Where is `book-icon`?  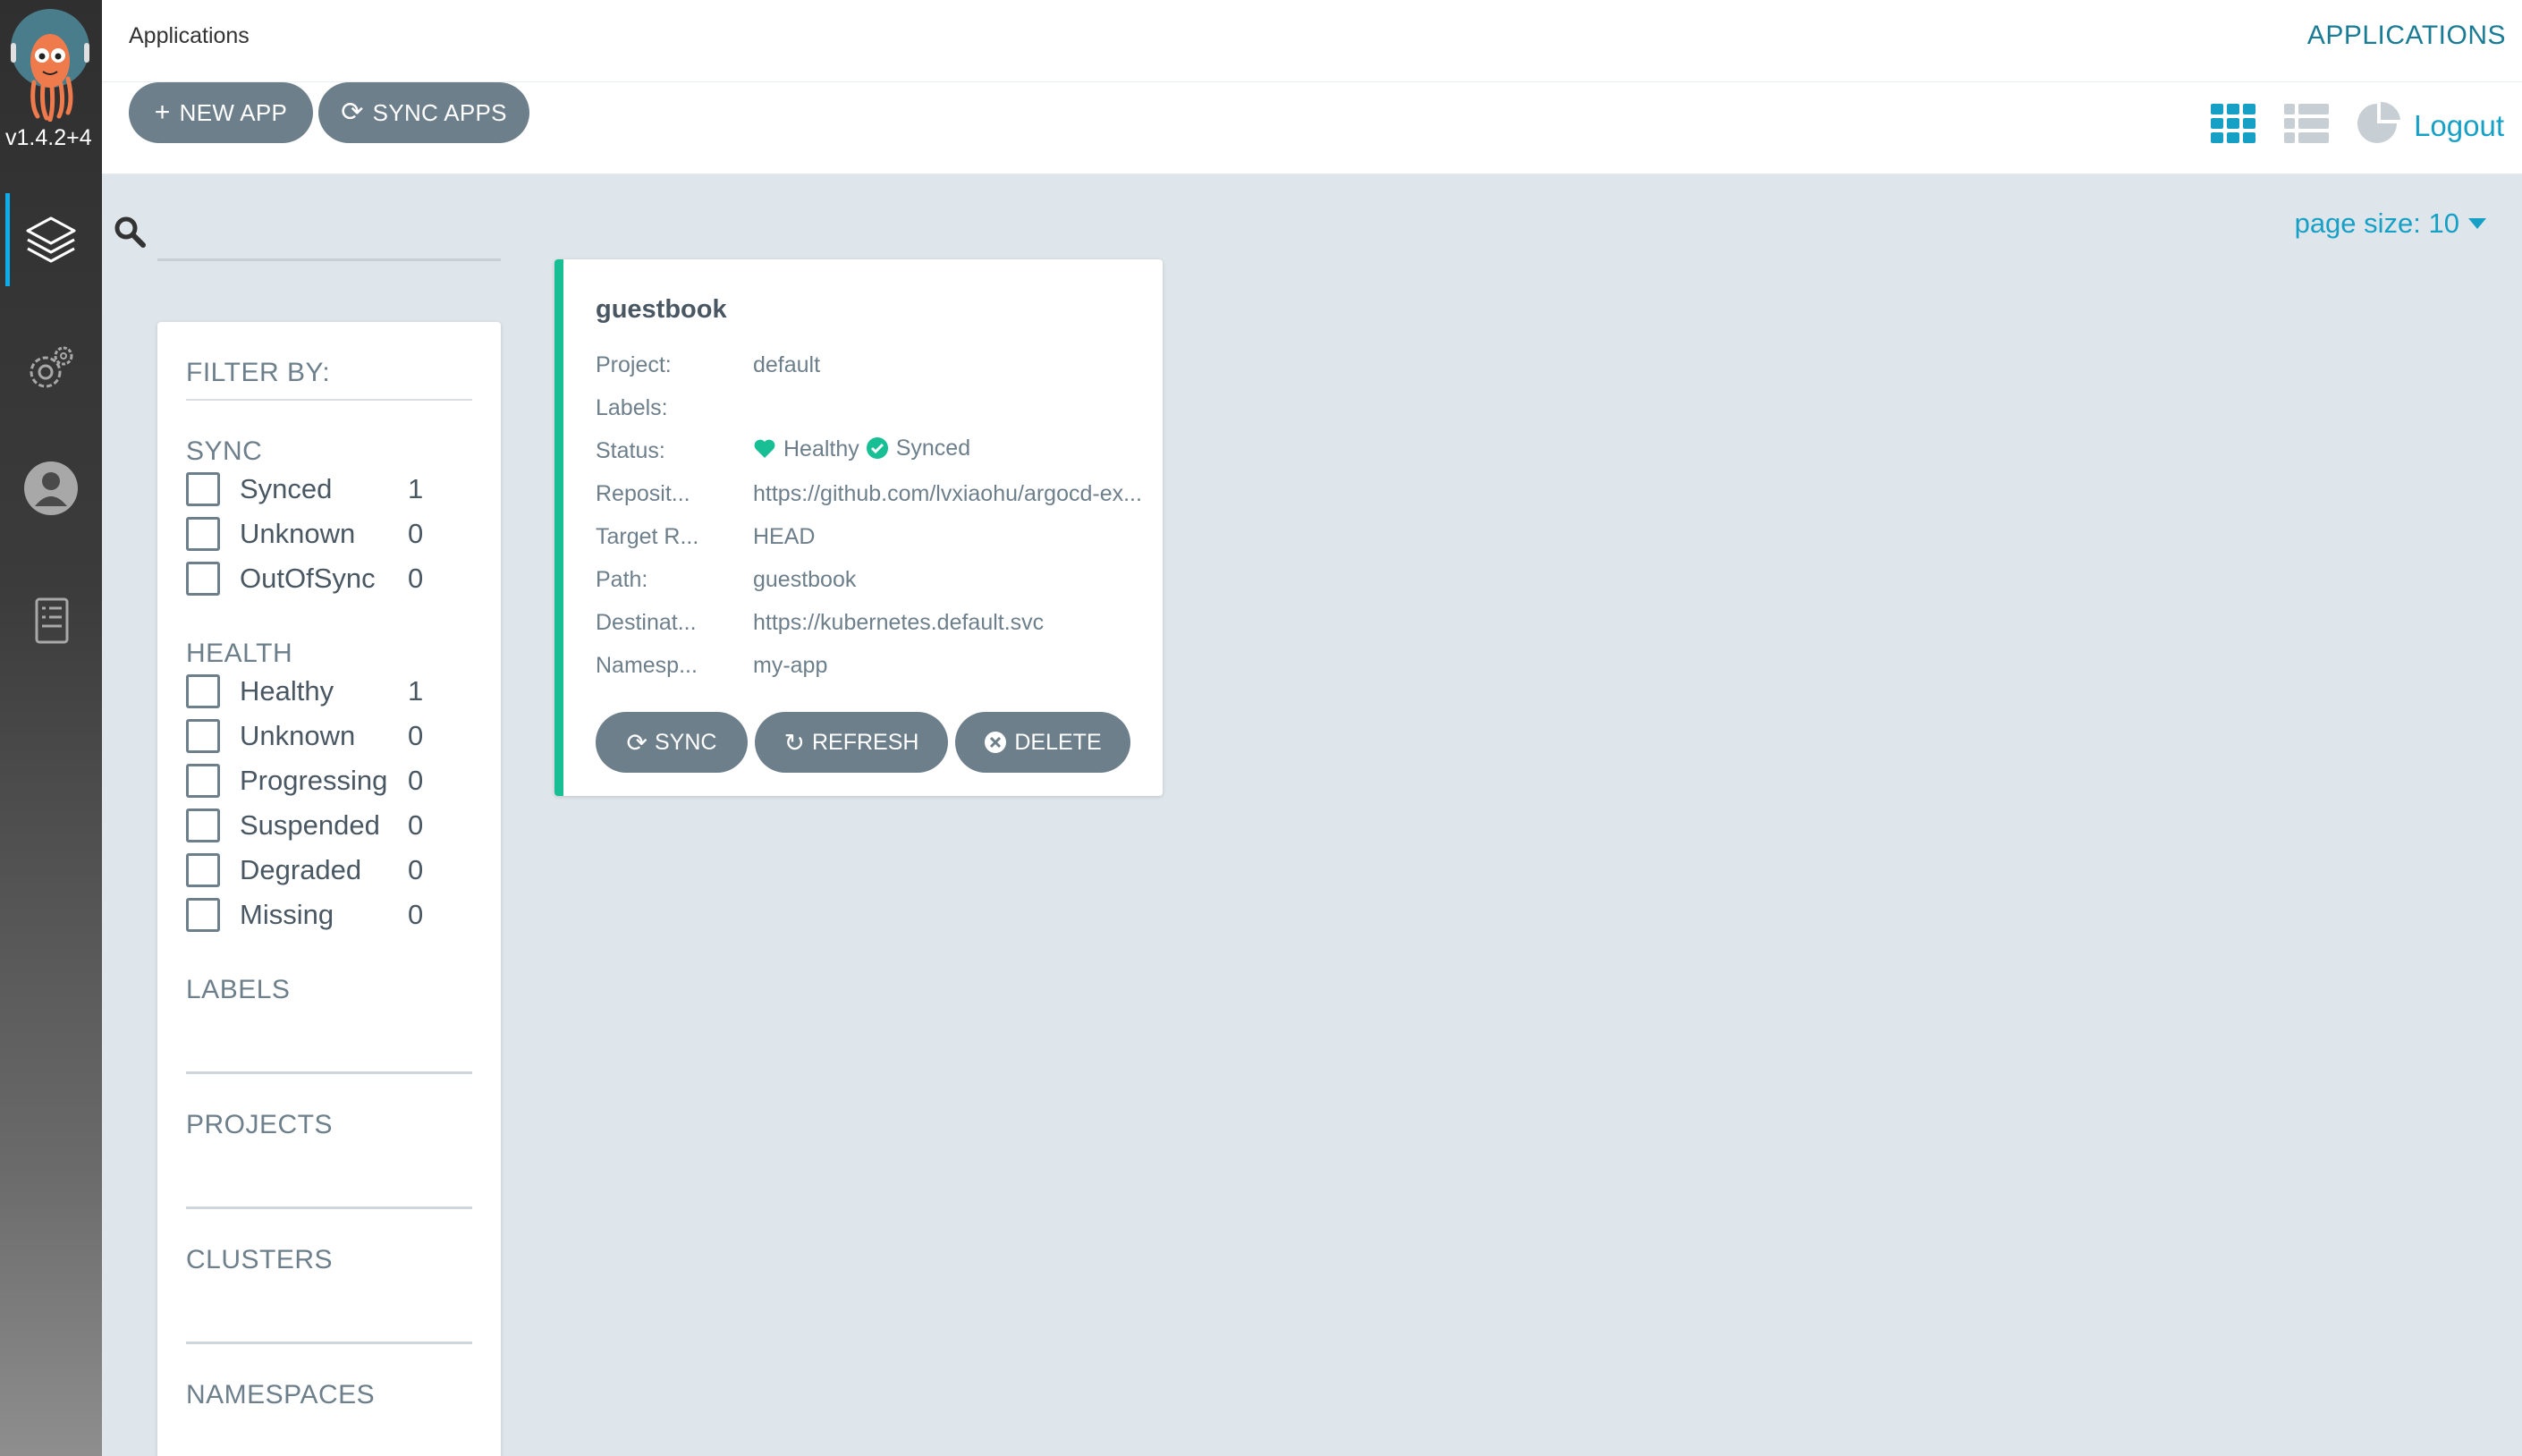
book-icon is located at coordinates (52, 620).